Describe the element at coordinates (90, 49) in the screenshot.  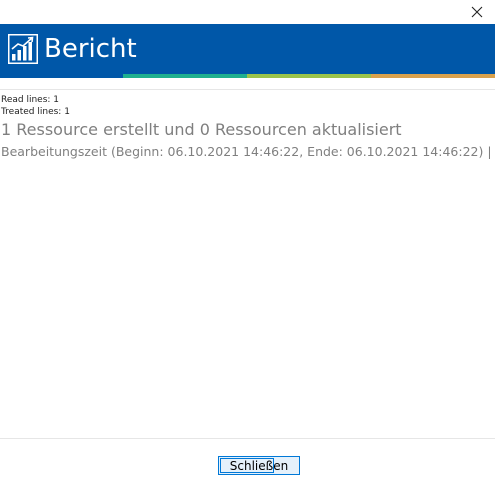
I see `report-title: Bericht` at that location.